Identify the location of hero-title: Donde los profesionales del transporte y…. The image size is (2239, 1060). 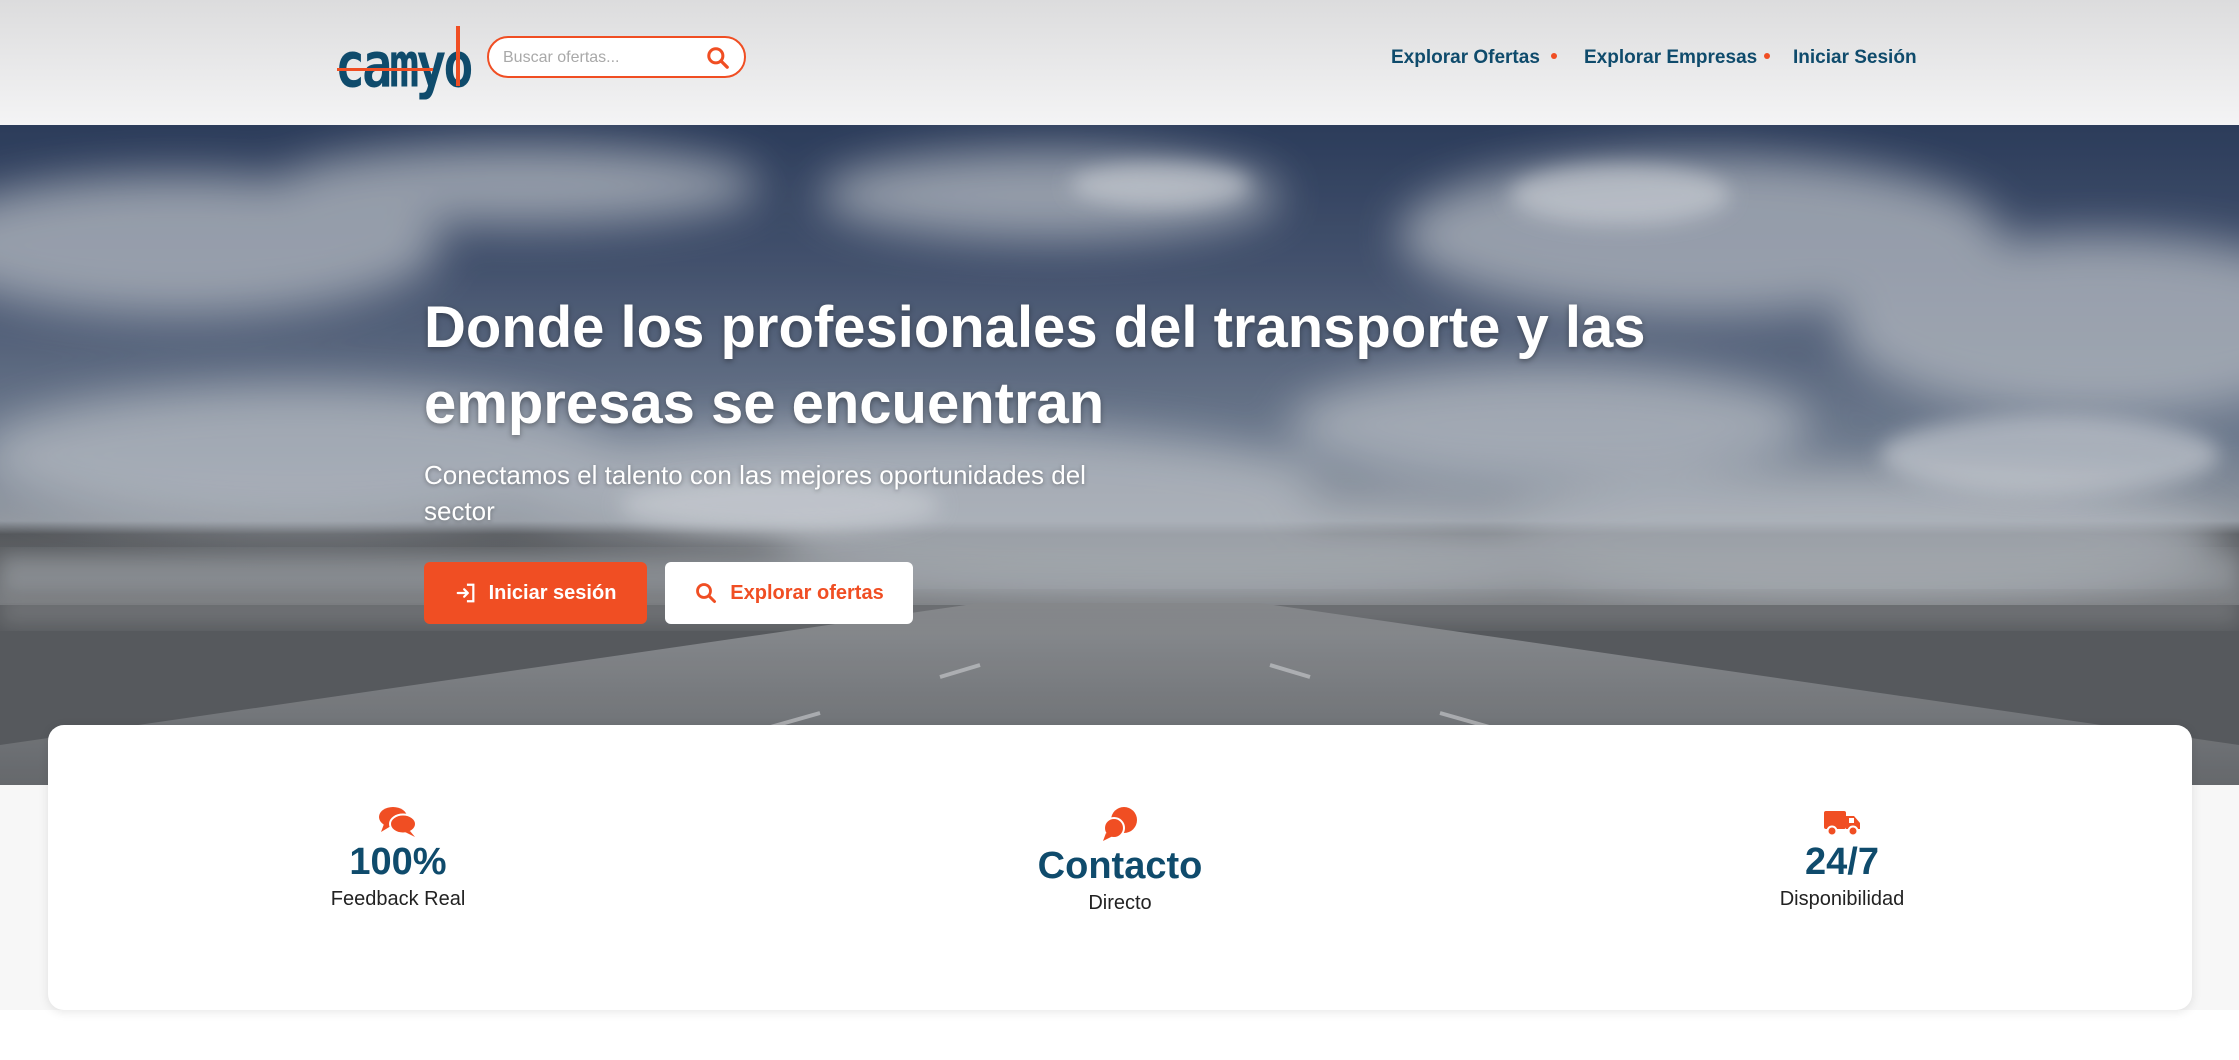
(1035, 365).